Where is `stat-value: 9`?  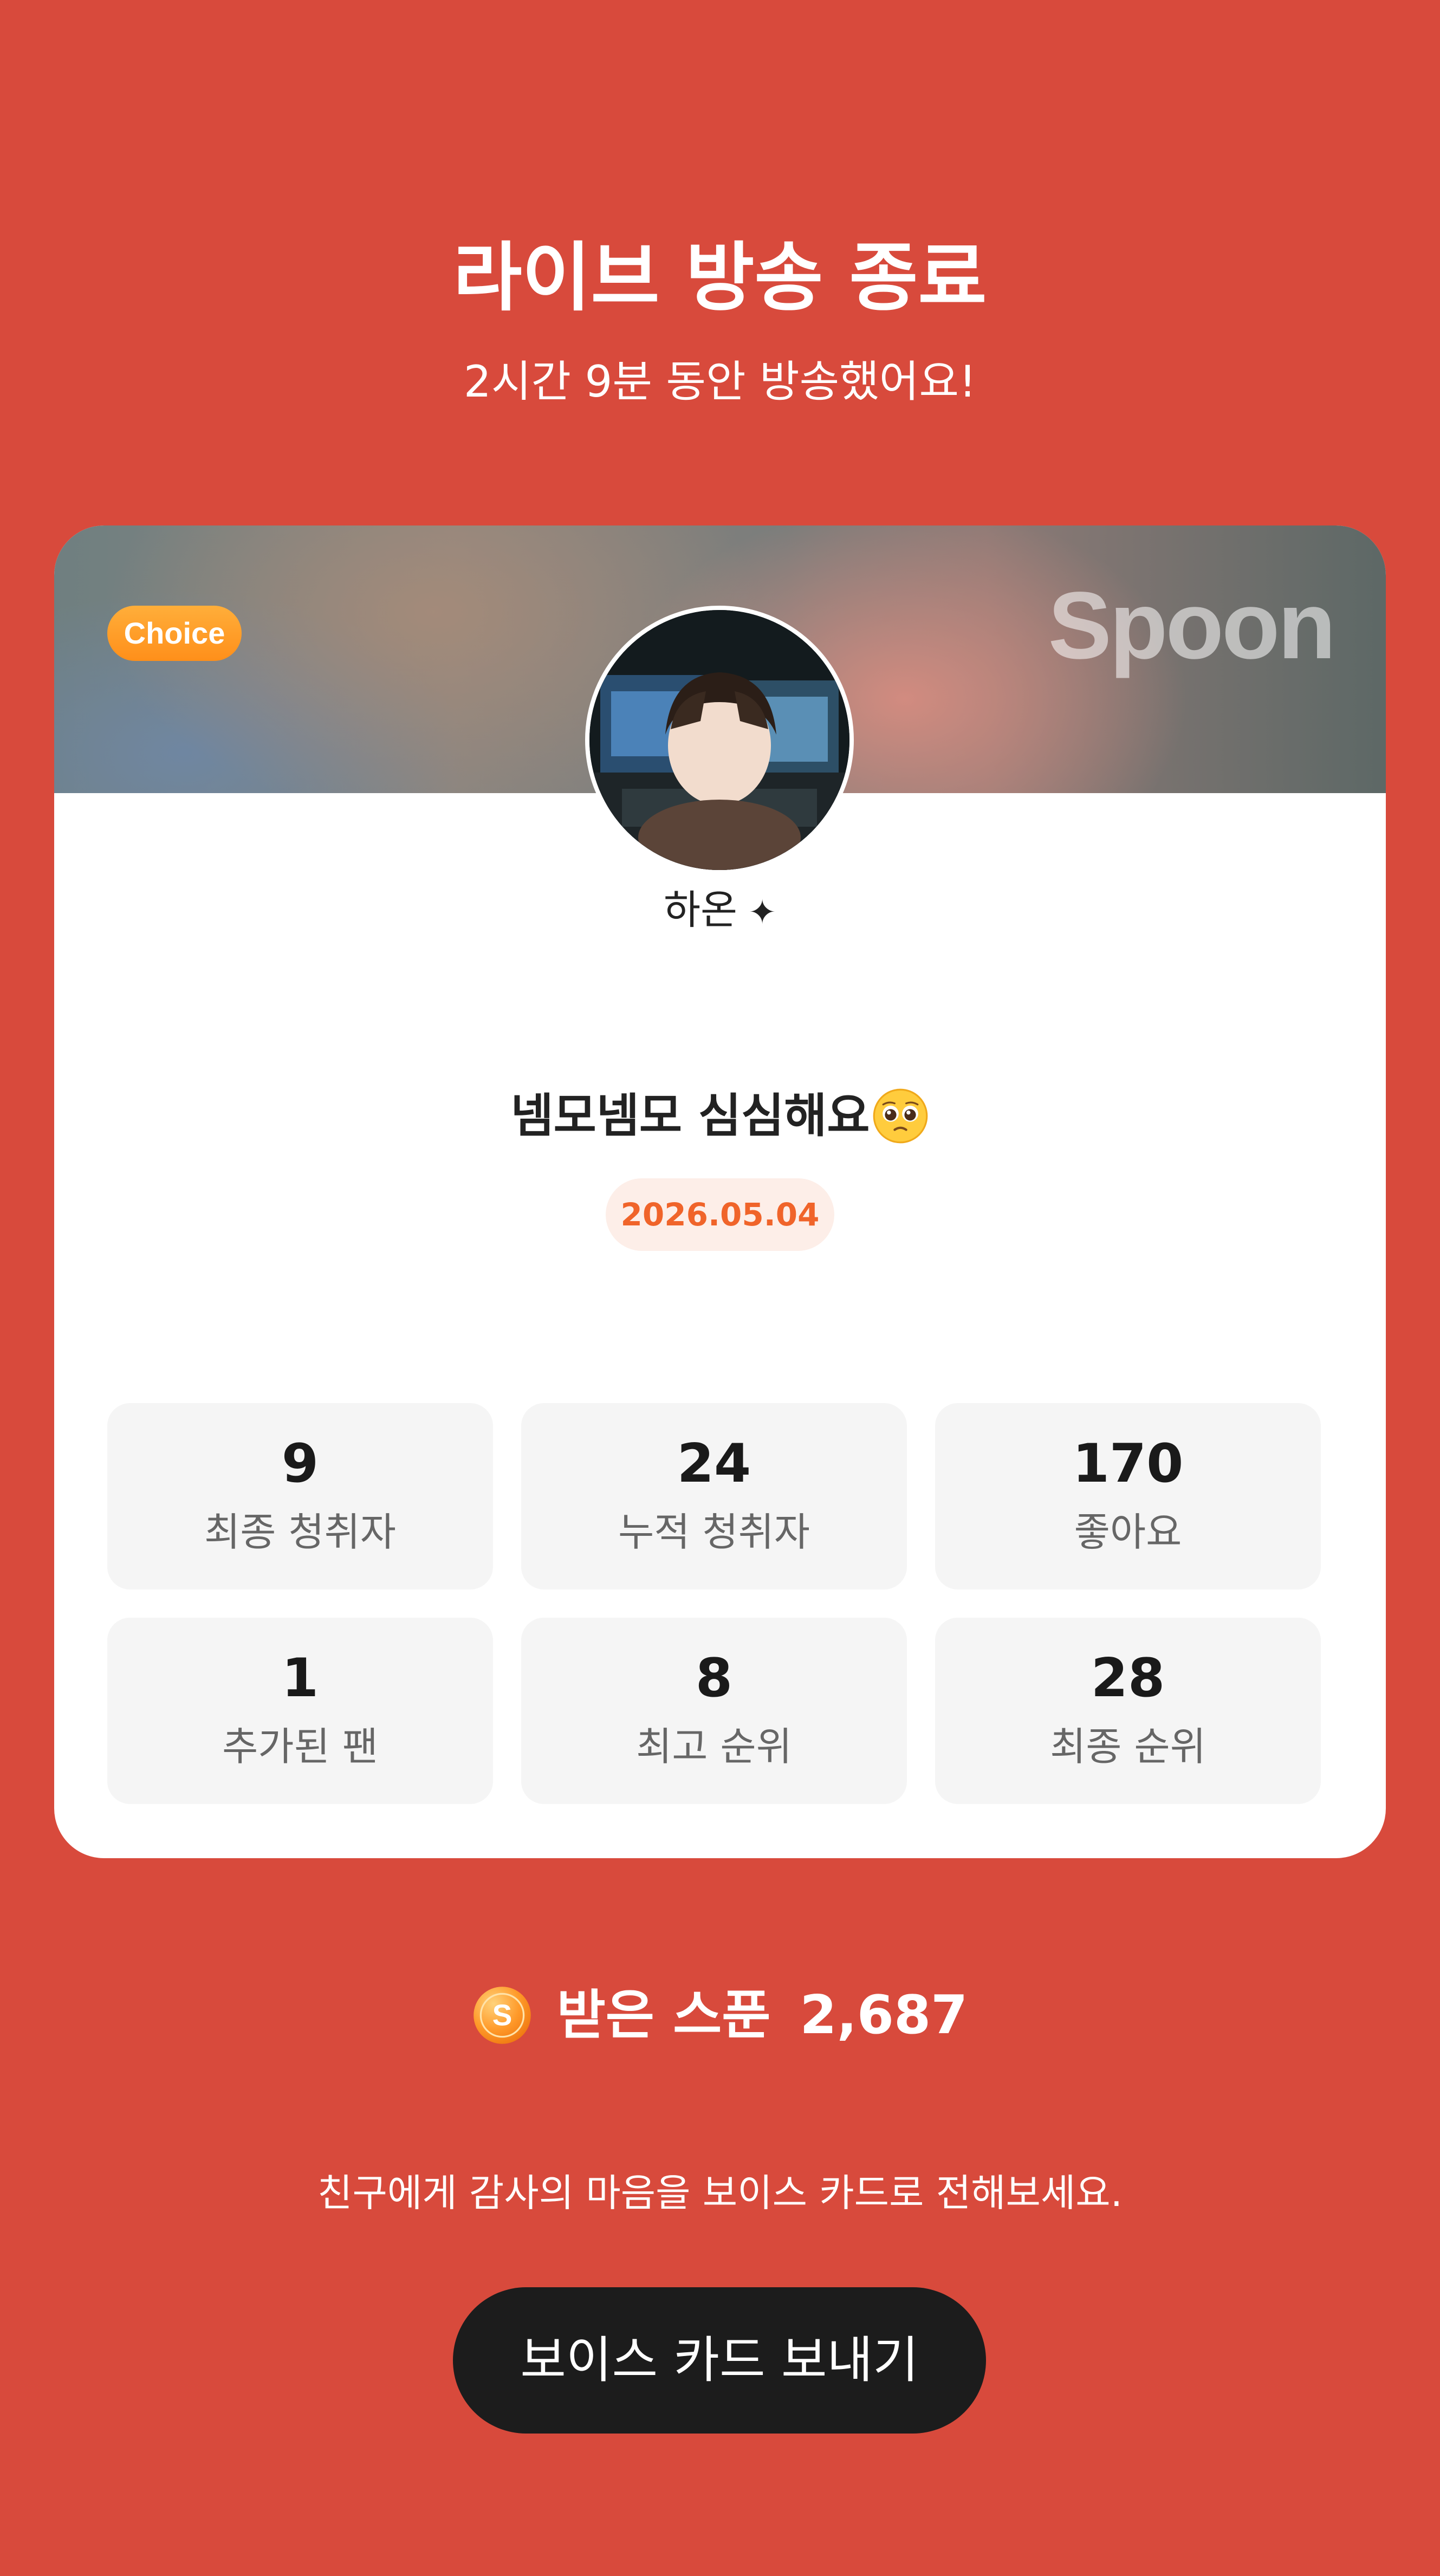
stat-value: 9 is located at coordinates (300, 1464).